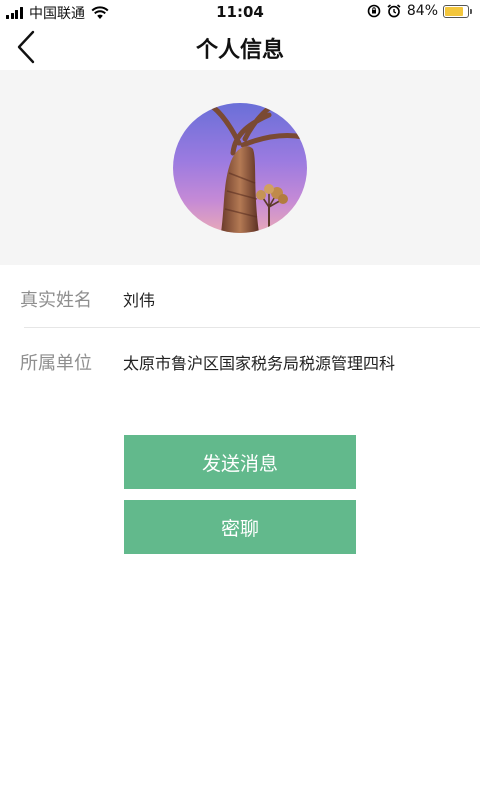 Image resolution: width=480 pixels, height=800 pixels. I want to click on name-label: 真实姓名, so click(56, 300).